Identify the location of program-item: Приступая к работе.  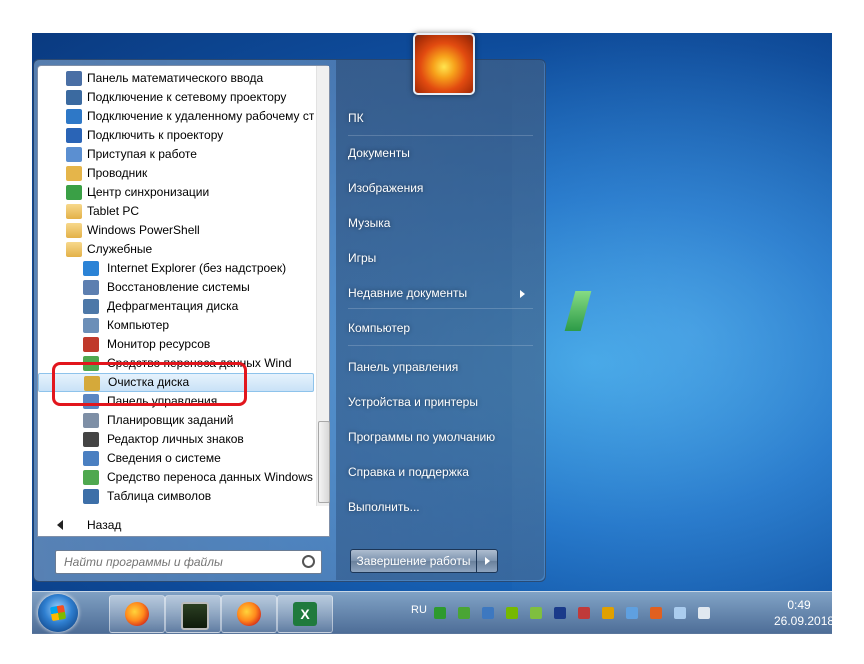
(176, 154).